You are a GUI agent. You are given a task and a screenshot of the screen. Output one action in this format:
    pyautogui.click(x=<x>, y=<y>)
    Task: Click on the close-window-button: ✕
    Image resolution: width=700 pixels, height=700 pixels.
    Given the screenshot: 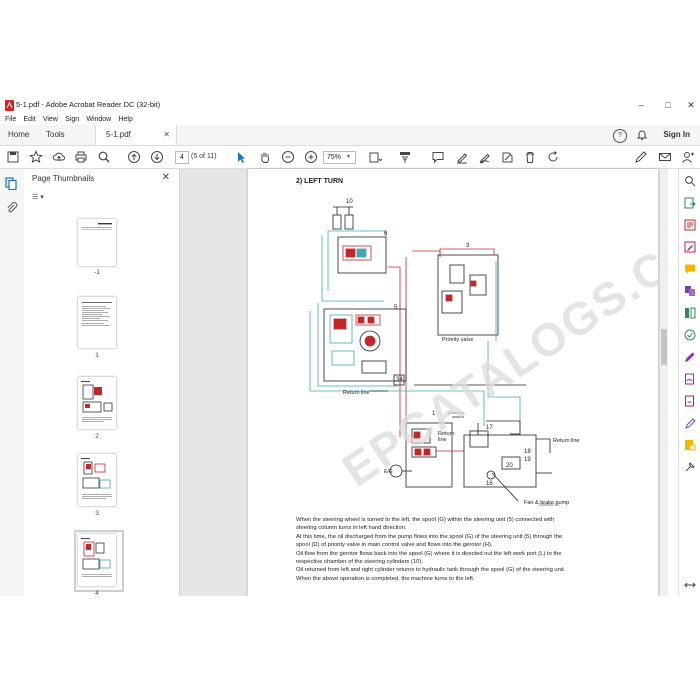 What is the action you would take?
    pyautogui.click(x=690, y=105)
    